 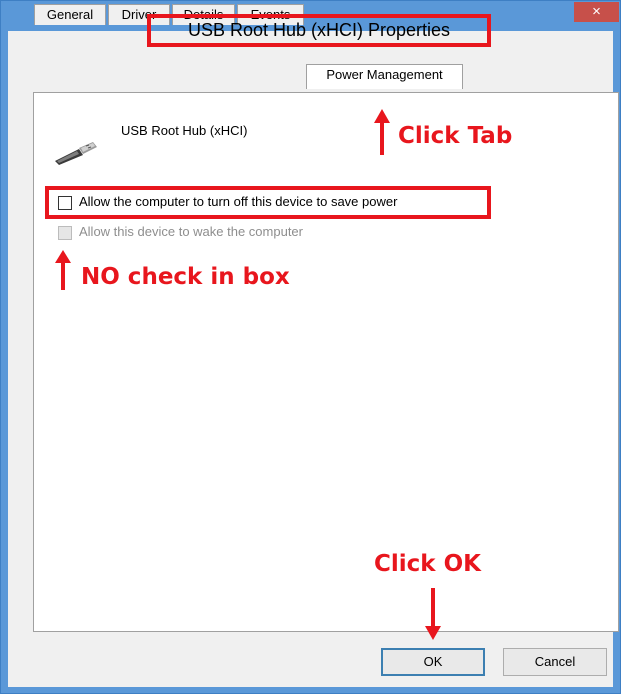 What do you see at coordinates (191, 231) in the screenshot?
I see `allow-wake-label: Allow this device to wake the computer` at bounding box center [191, 231].